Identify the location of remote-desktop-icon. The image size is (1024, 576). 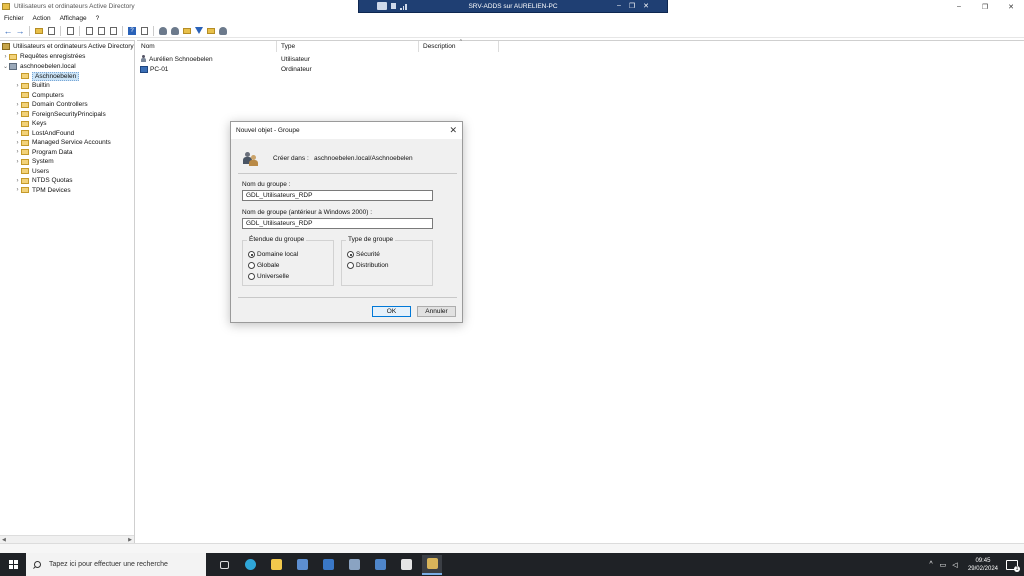
(328, 565).